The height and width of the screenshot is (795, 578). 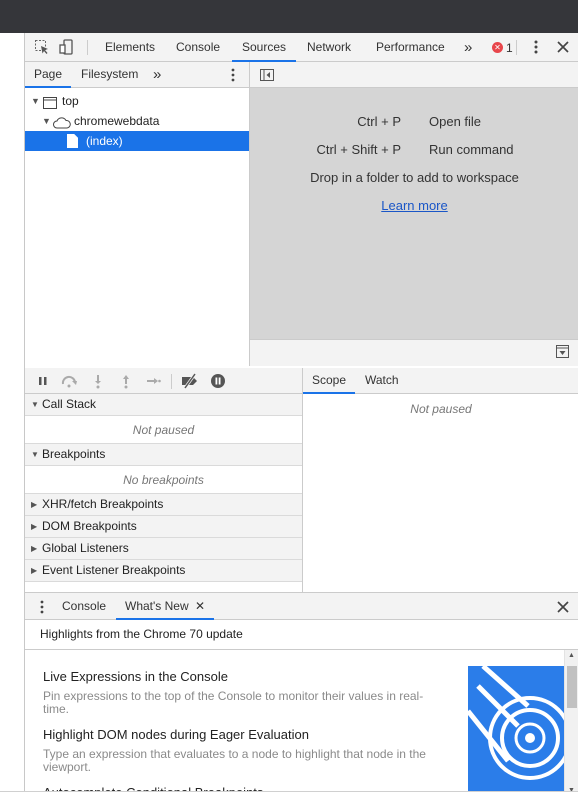 What do you see at coordinates (455, 121) in the screenshot?
I see `shortcut-open-file: Open file` at bounding box center [455, 121].